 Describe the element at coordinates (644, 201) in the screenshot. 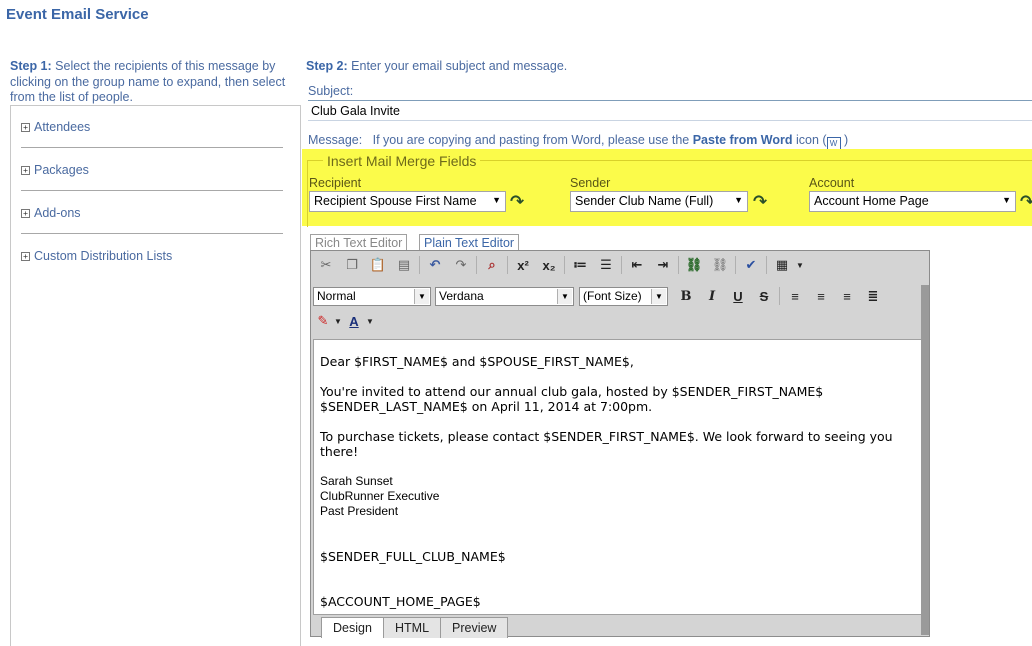

I see `sender-select-value: Sender Club Name (Full)` at that location.